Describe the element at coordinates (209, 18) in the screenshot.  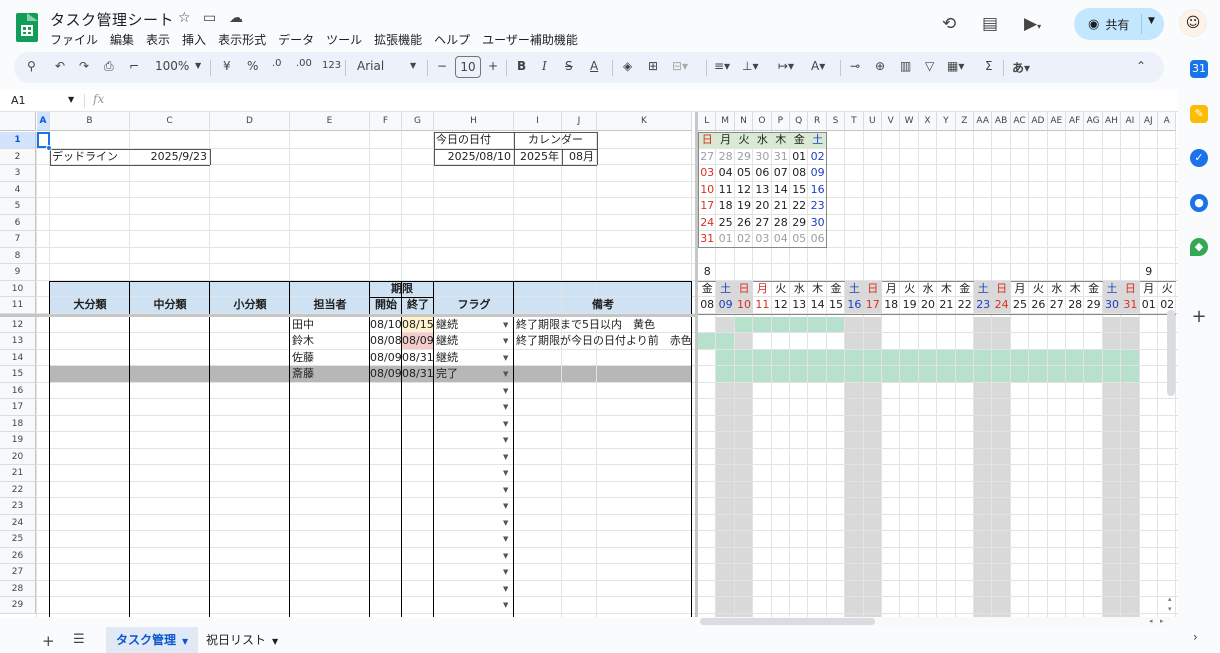
I see `move-folder-icon: ▭` at that location.